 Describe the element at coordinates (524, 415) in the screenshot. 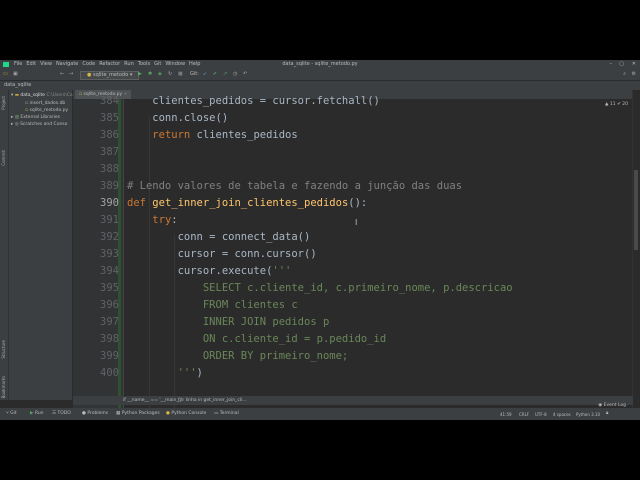

I see `status-line-separator: CRLF` at that location.